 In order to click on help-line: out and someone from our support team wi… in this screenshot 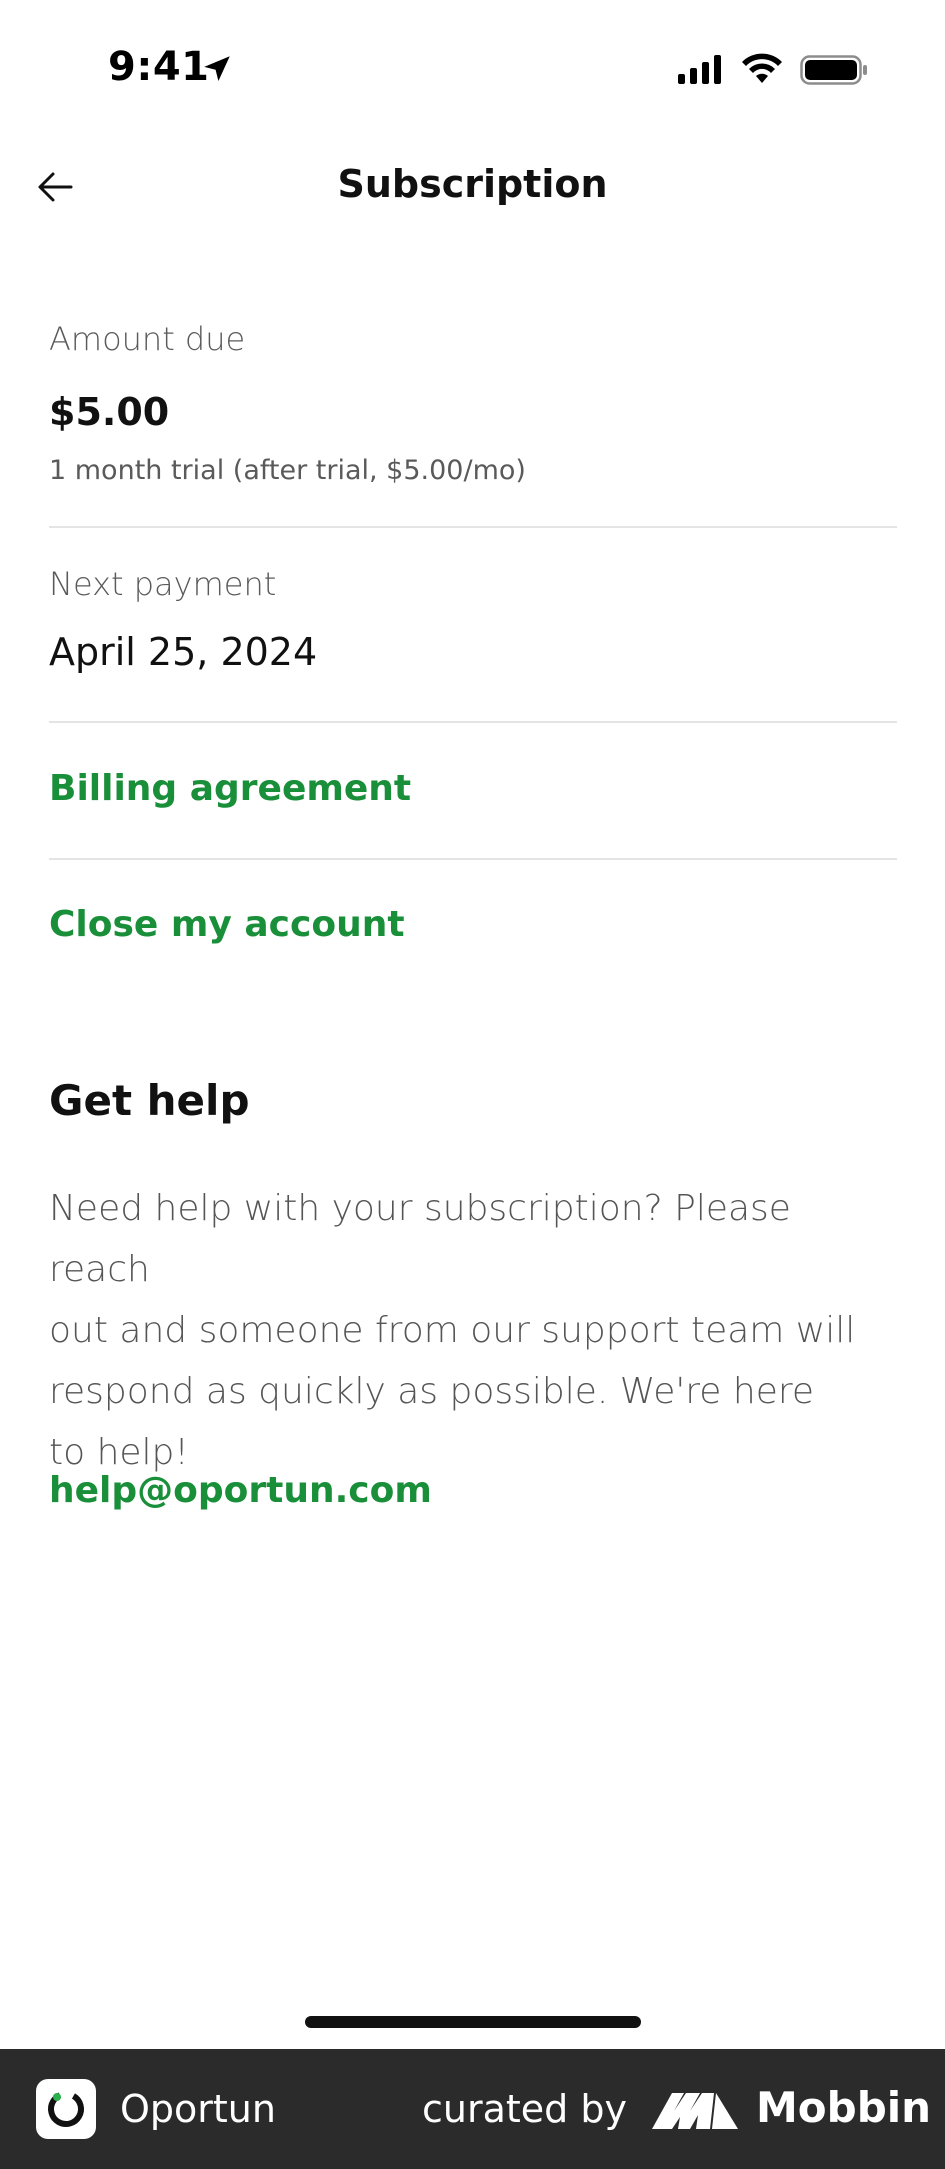, I will do `click(452, 1330)`.